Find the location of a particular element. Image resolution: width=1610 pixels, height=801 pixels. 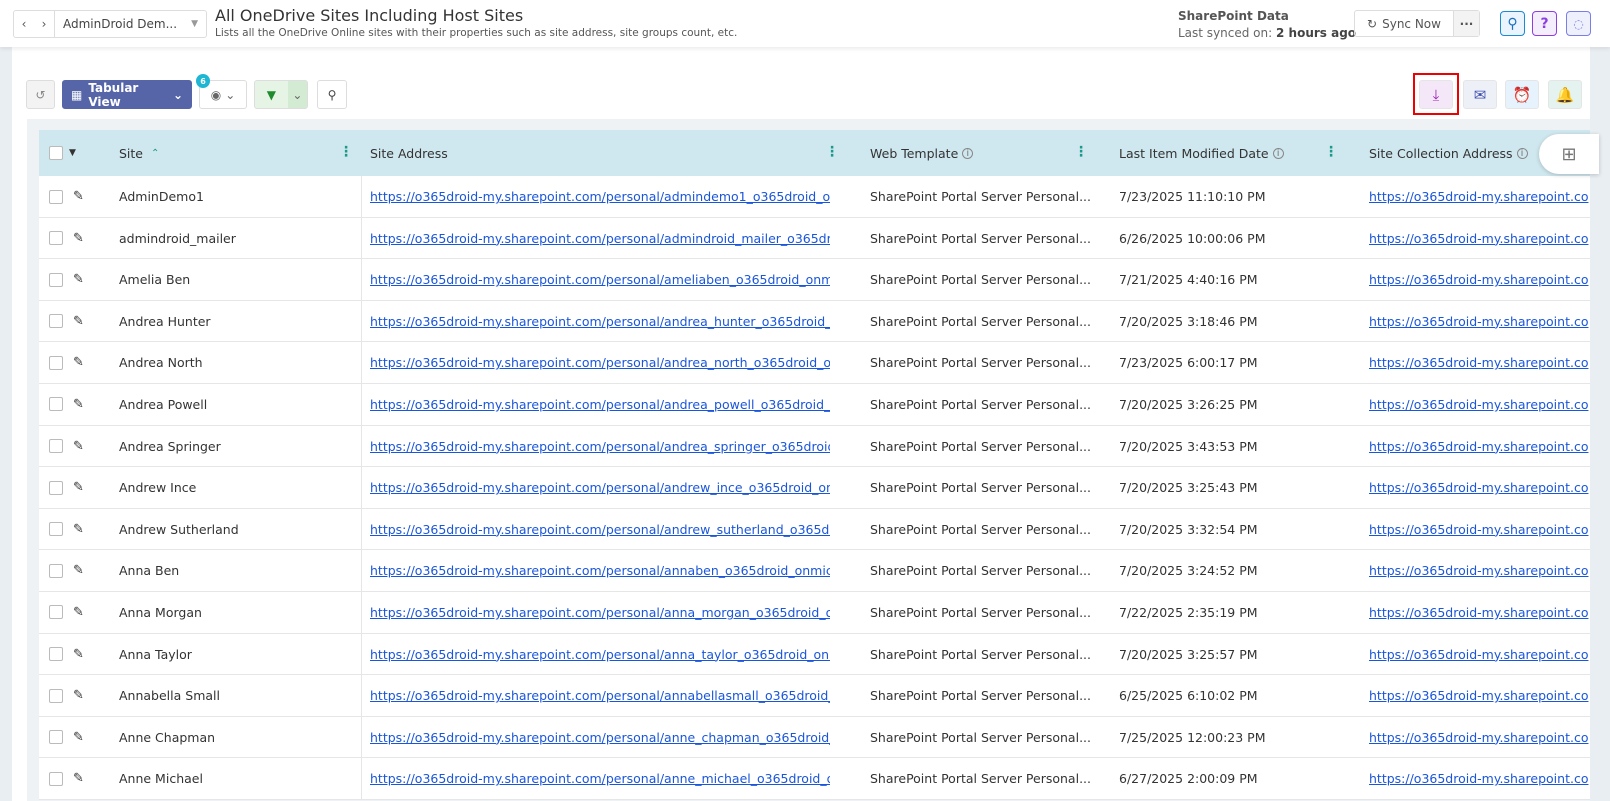

column-divider is located at coordinates (361, 612).